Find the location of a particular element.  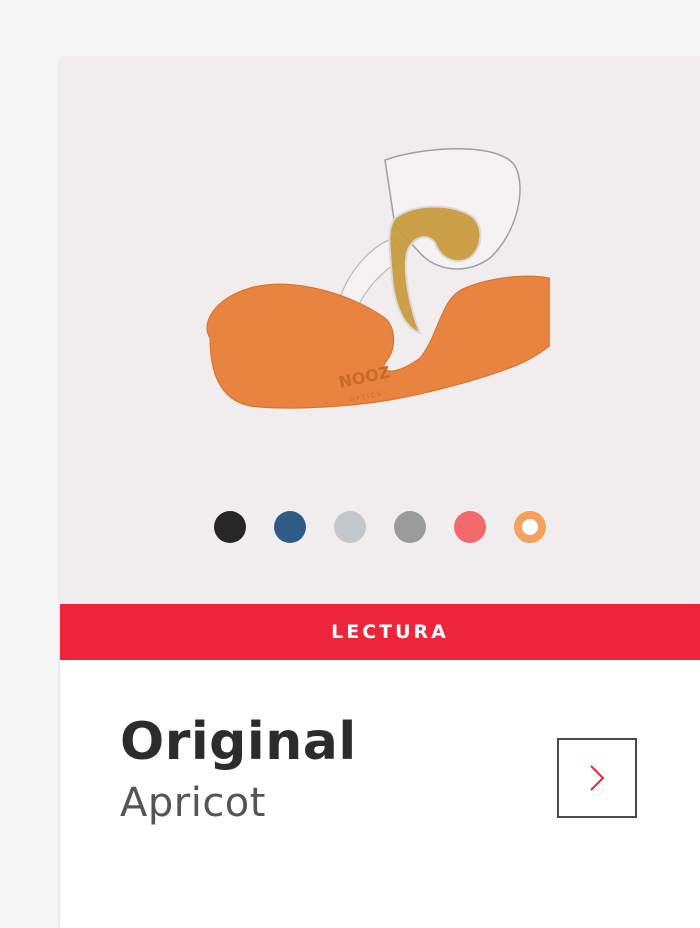

next-button is located at coordinates (597, 778).